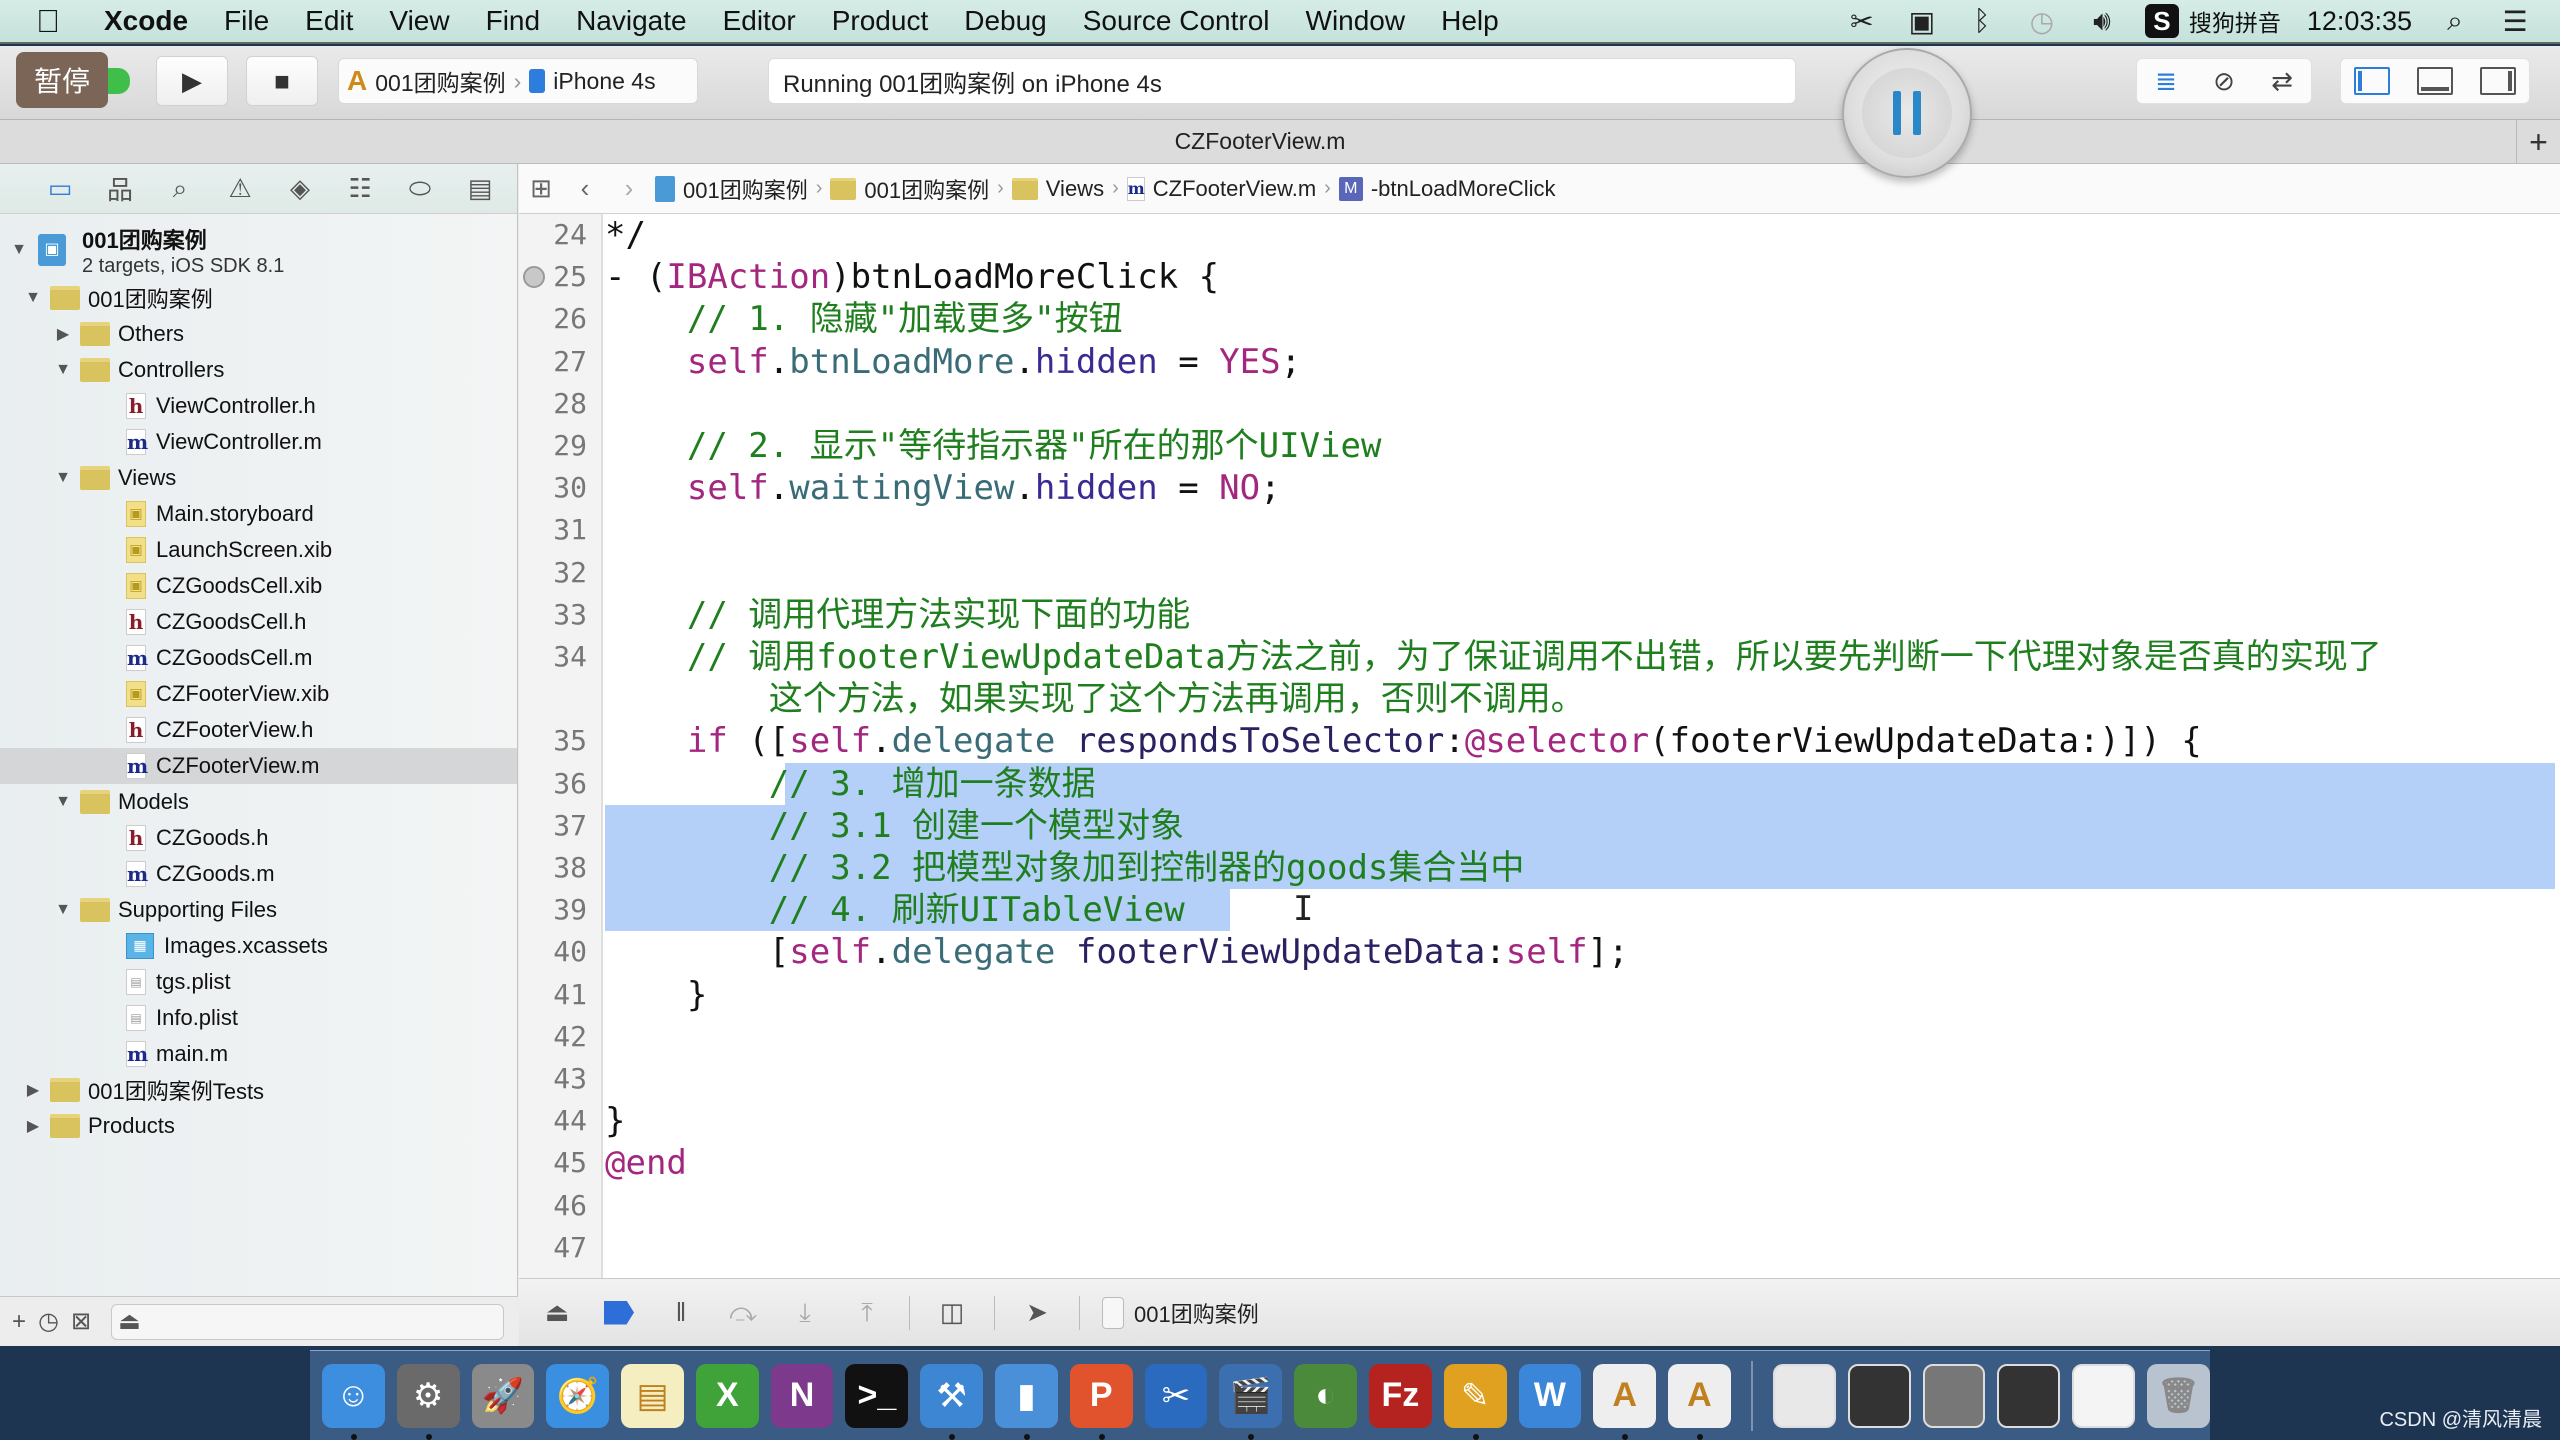  Describe the element at coordinates (1625, 1401) in the screenshot. I see `dock-pdf-preview-1-icon: A` at that location.